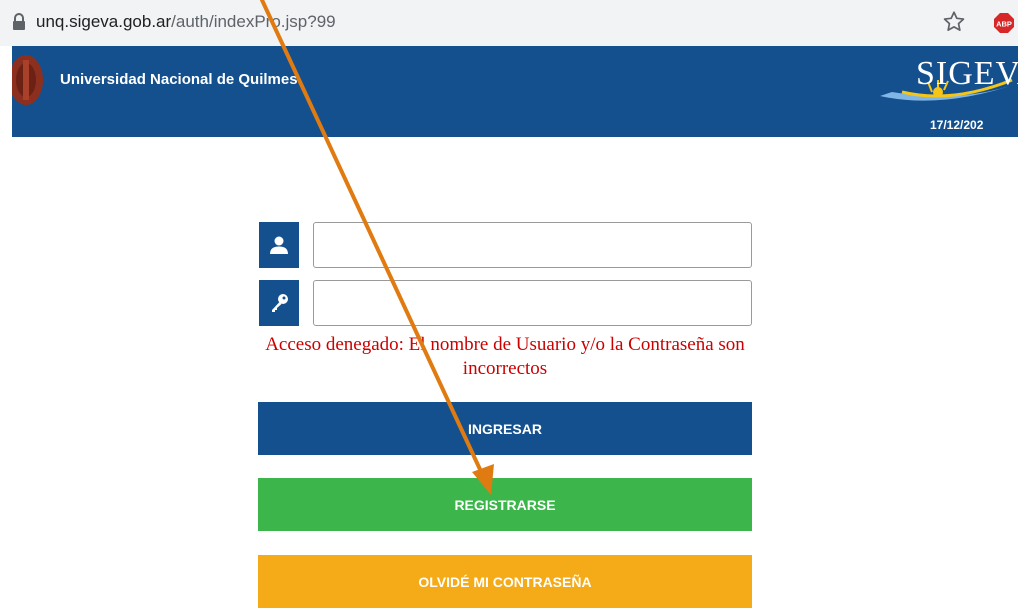  I want to click on key-icon, so click(280, 303).